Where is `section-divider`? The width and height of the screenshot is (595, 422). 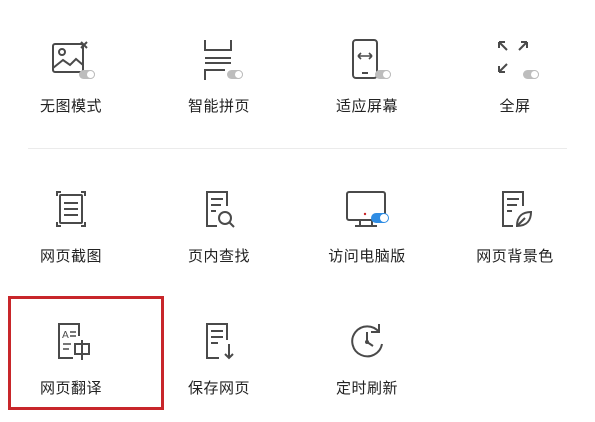 section-divider is located at coordinates (297, 148).